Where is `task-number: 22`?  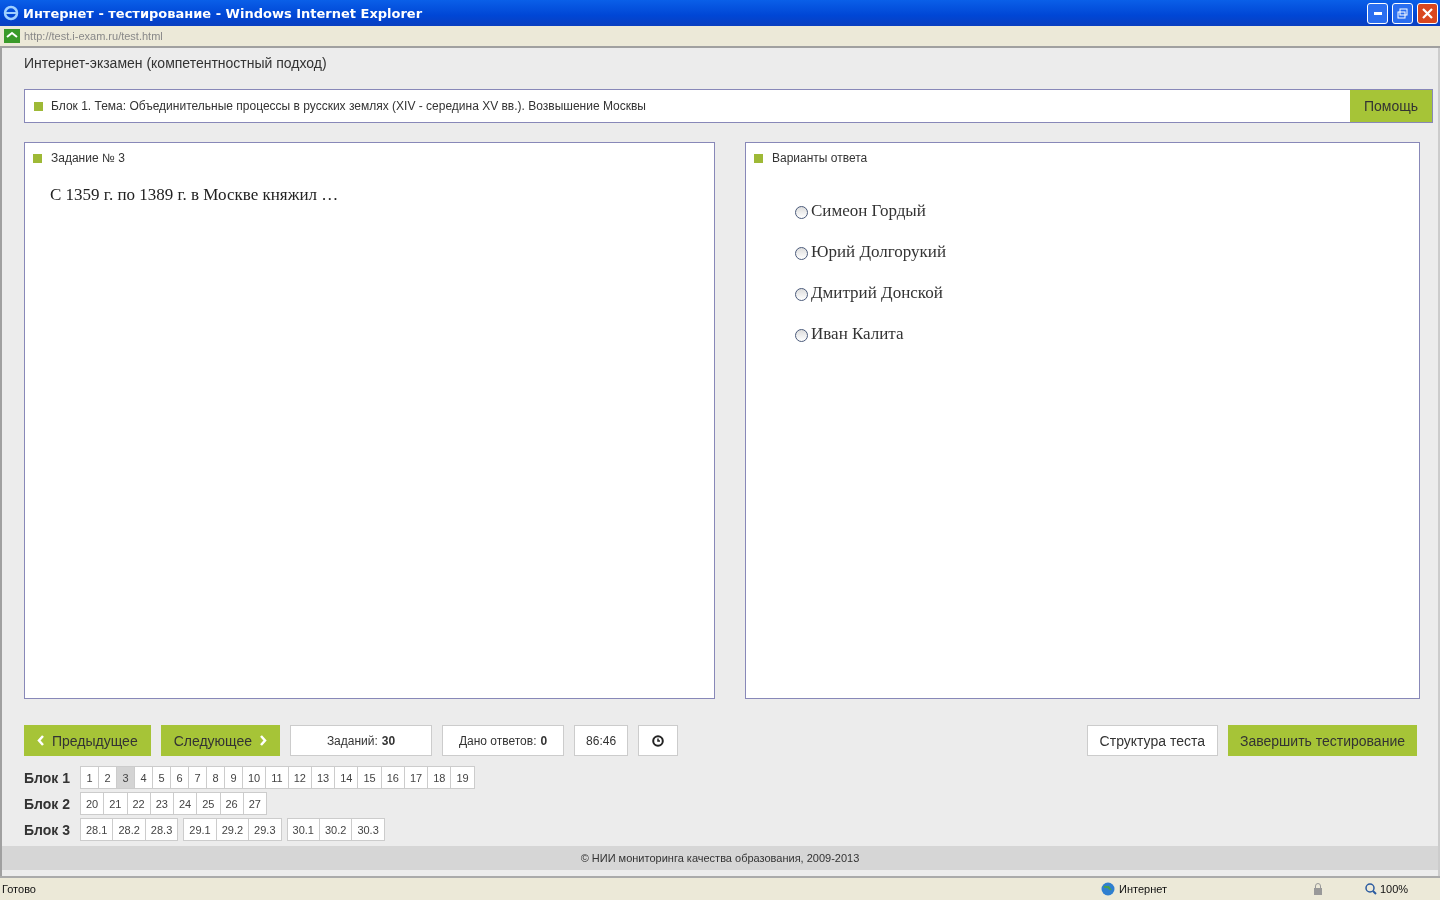
task-number: 22 is located at coordinates (138, 803).